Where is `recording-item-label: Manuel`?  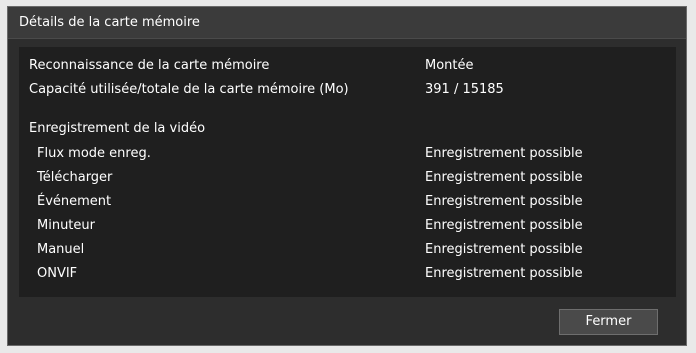
recording-item-label: Manuel is located at coordinates (61, 249).